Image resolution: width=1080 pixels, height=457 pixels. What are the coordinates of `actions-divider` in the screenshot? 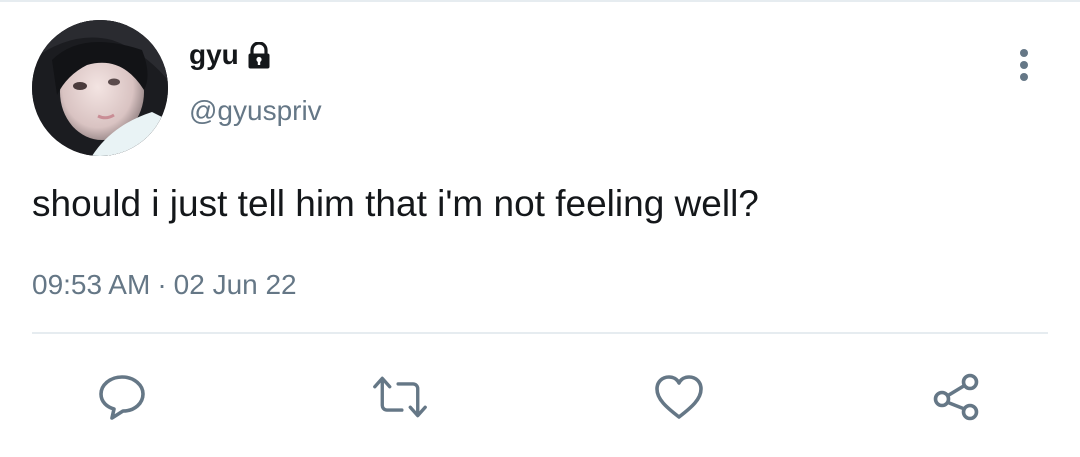 It's located at (540, 333).